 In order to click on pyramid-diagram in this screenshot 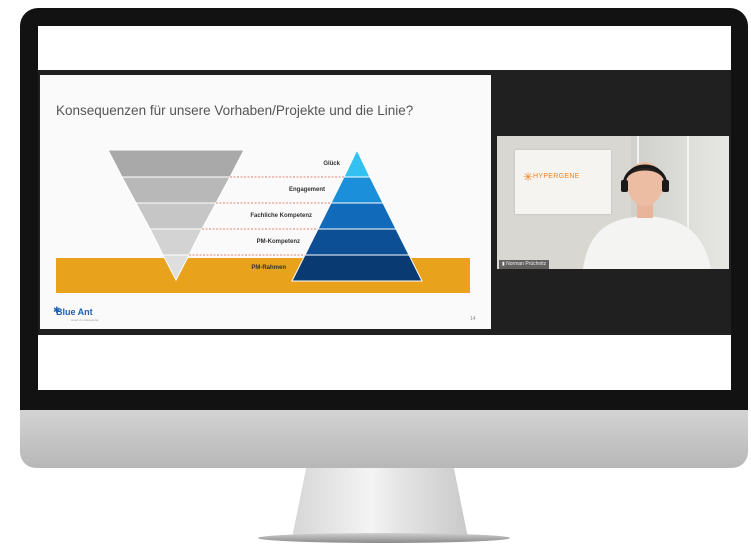, I will do `click(263, 220)`.